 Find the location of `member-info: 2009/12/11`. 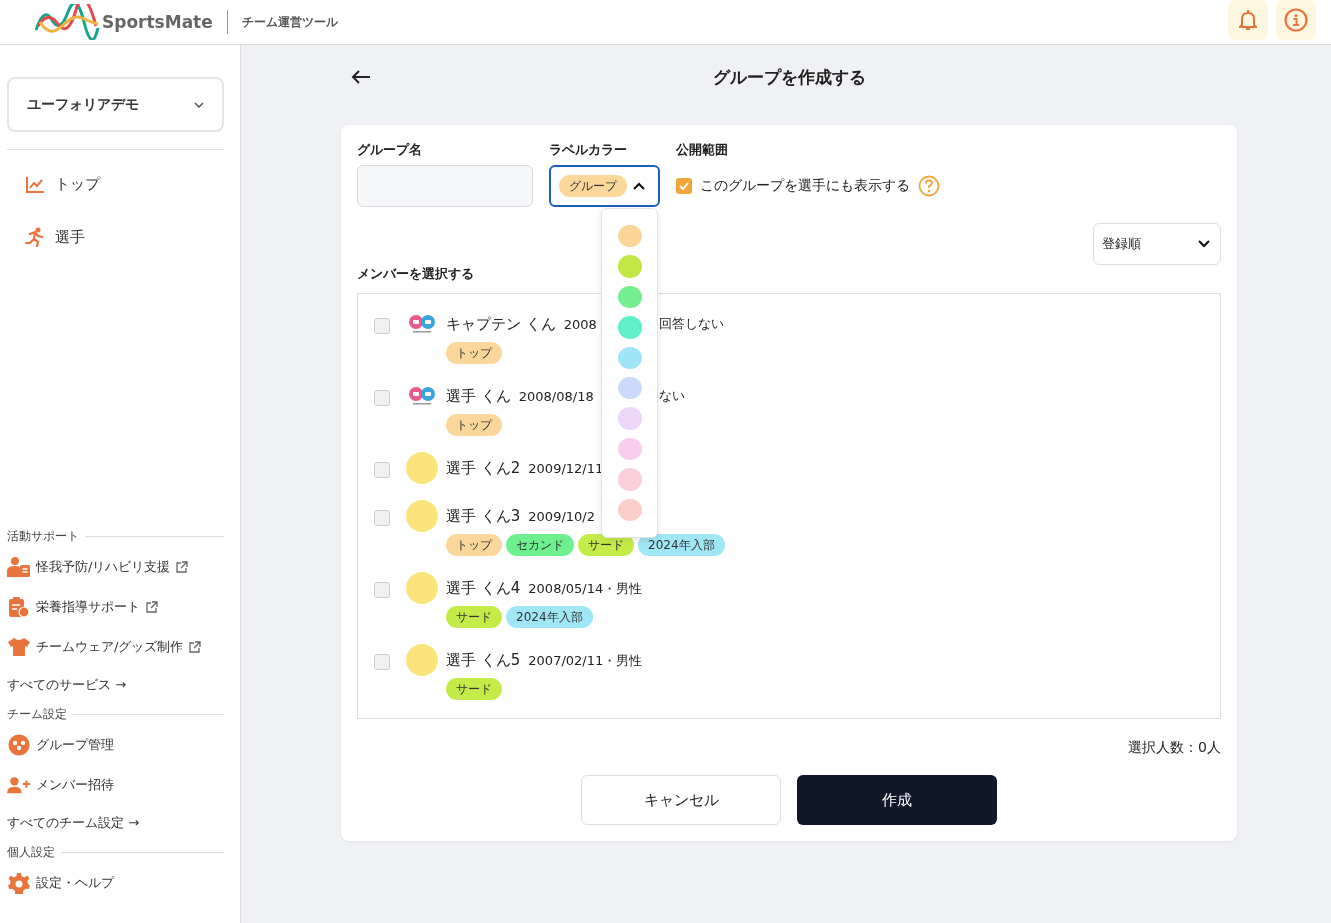

member-info: 2009/12/11 is located at coordinates (566, 469).